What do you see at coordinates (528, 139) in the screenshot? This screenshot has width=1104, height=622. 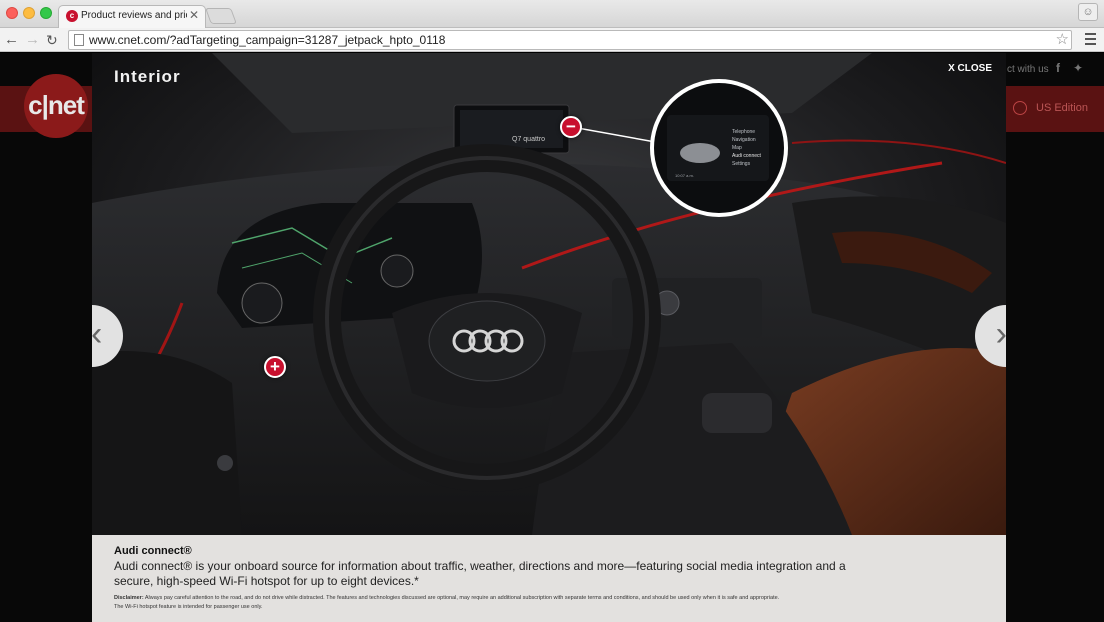 I see `screen-model-label: Q7 quattro` at bounding box center [528, 139].